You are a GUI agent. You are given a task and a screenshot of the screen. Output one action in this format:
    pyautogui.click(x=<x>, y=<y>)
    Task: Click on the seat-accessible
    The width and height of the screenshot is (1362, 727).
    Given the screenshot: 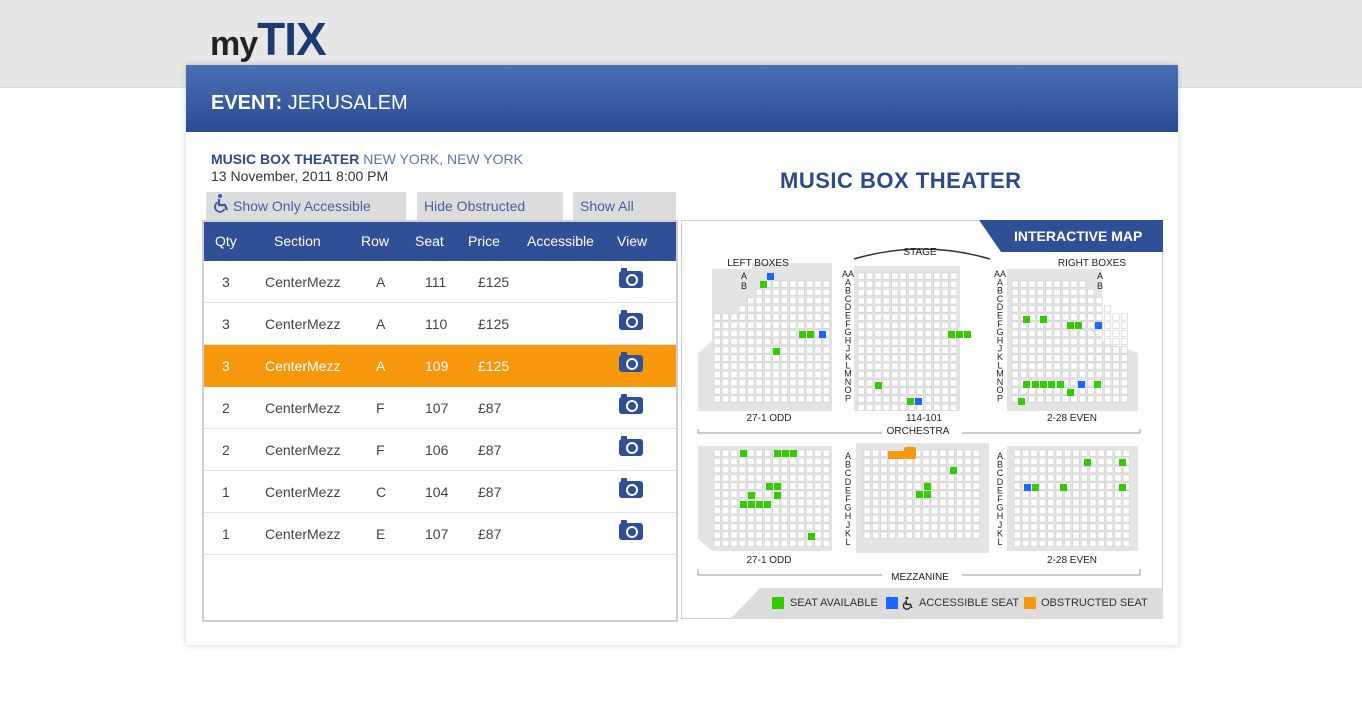 What is the action you would take?
    pyautogui.click(x=1098, y=325)
    